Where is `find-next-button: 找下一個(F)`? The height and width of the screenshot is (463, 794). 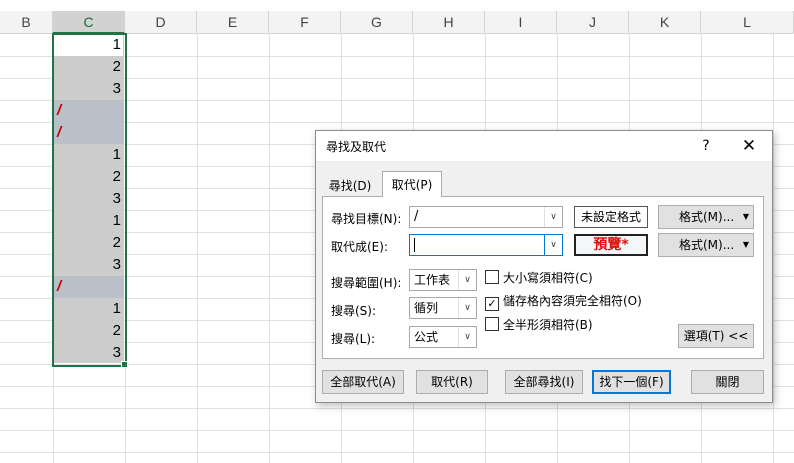 find-next-button: 找下一個(F) is located at coordinates (631, 382).